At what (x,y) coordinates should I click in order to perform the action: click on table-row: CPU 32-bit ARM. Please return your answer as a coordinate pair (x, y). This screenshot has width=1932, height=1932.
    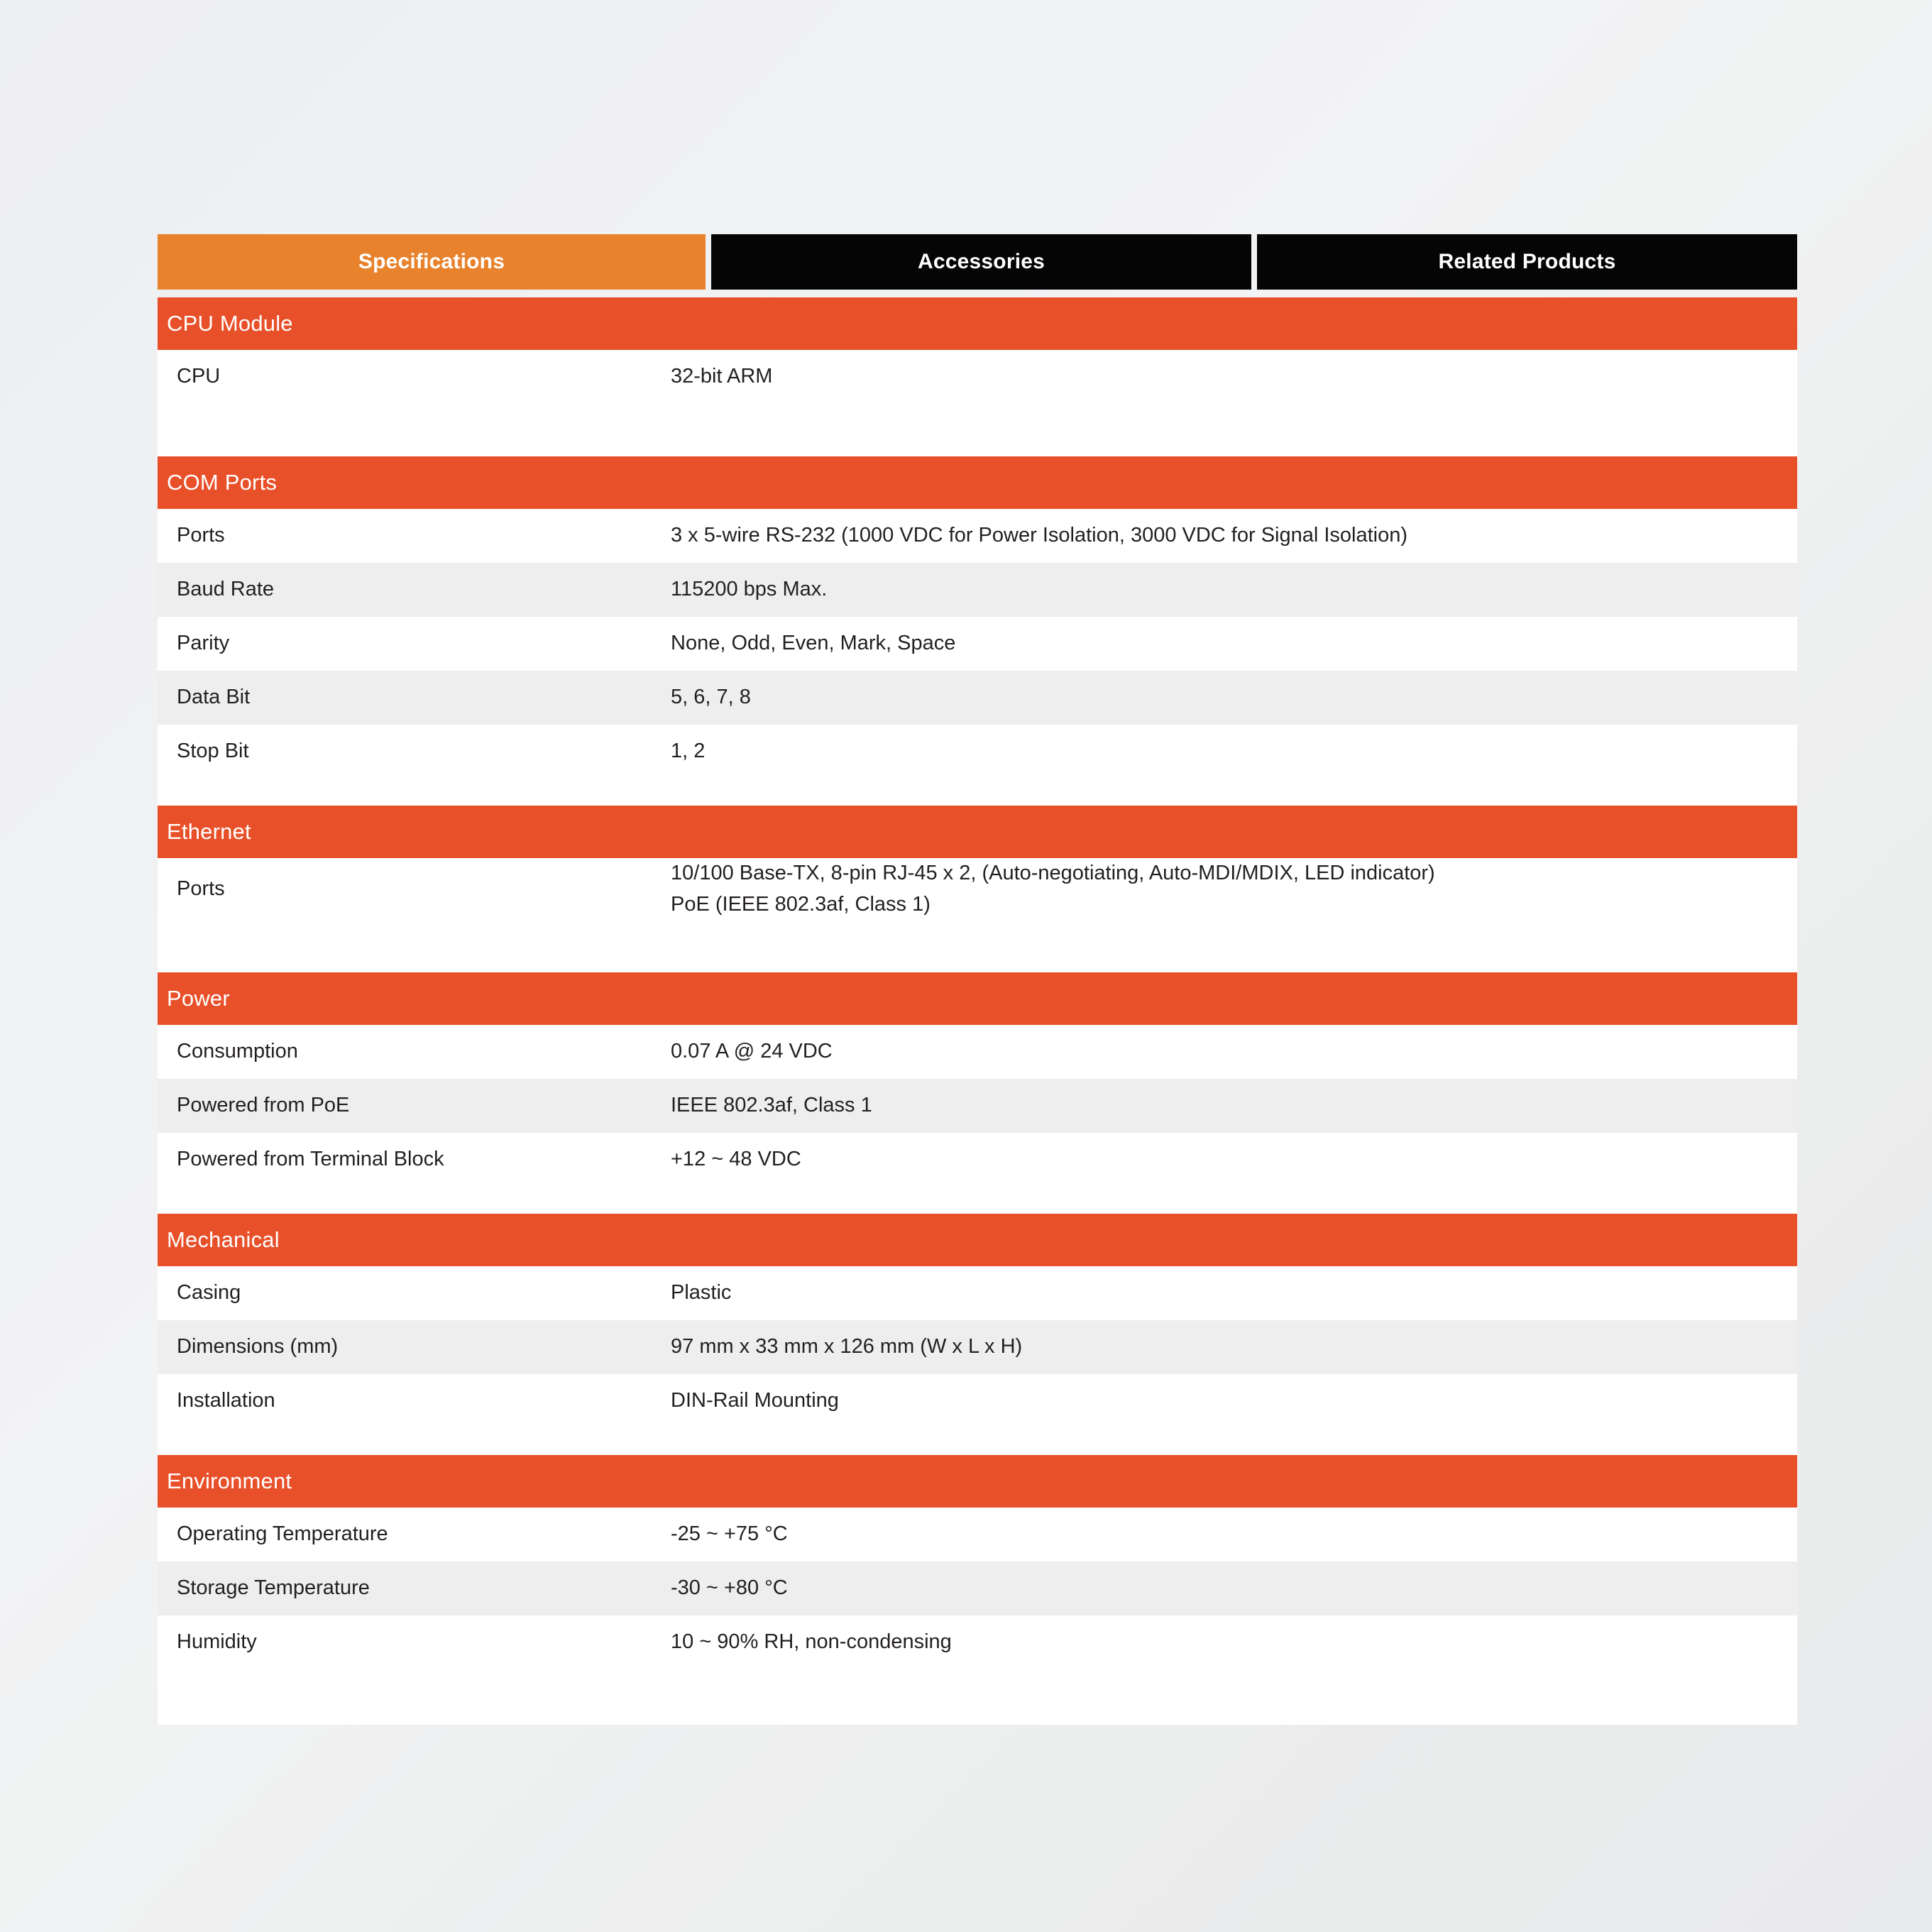
    Looking at the image, I should click on (977, 377).